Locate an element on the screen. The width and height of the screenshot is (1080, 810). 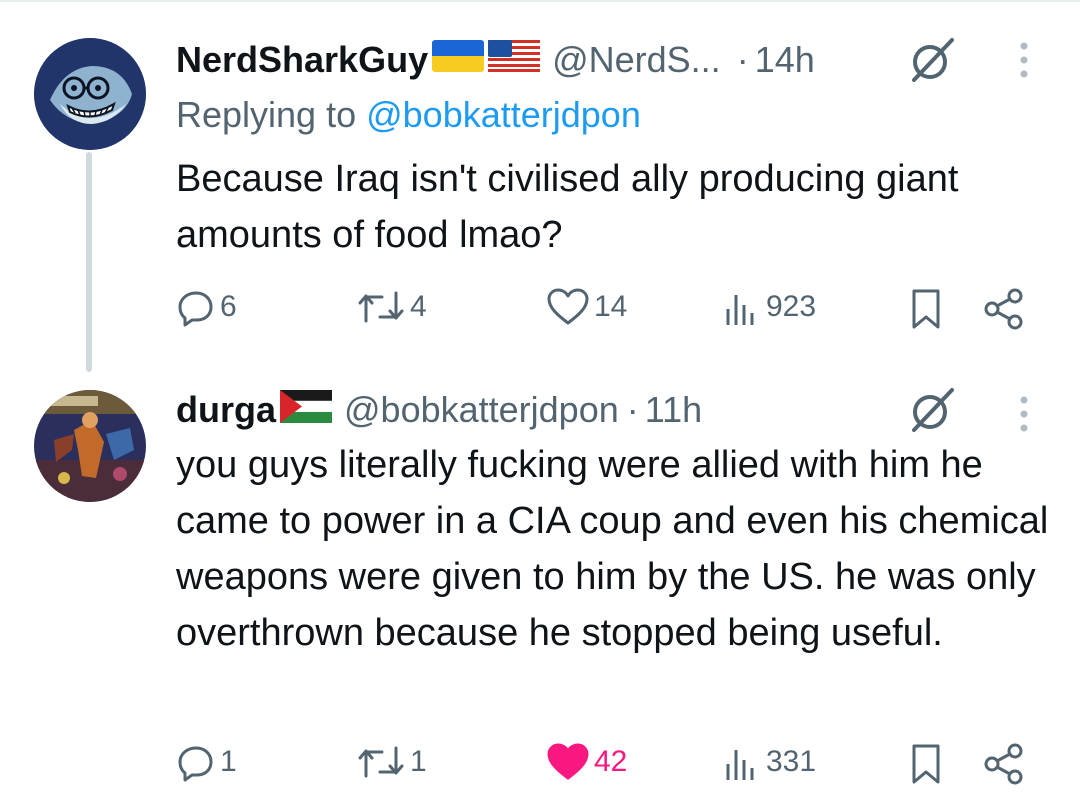
views-count: 331 is located at coordinates (791, 761).